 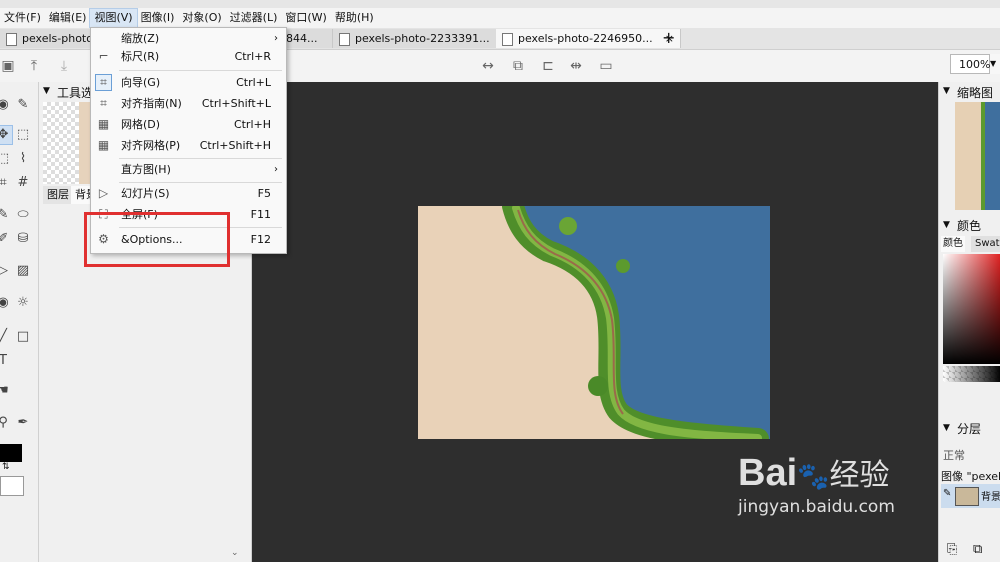 I want to click on menu-item-shortcut: F5, so click(x=264, y=193).